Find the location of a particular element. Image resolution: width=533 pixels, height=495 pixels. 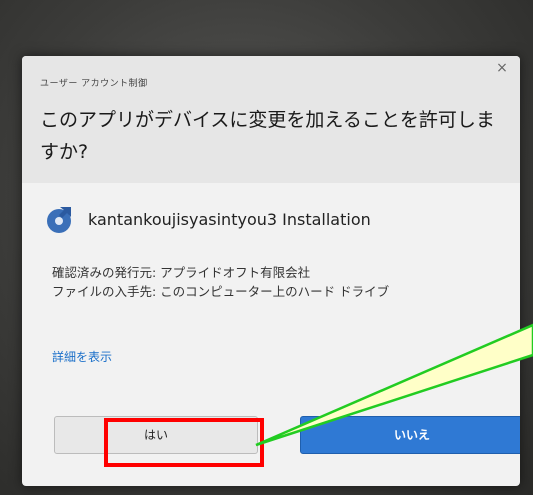

yes-button: はい is located at coordinates (156, 435).